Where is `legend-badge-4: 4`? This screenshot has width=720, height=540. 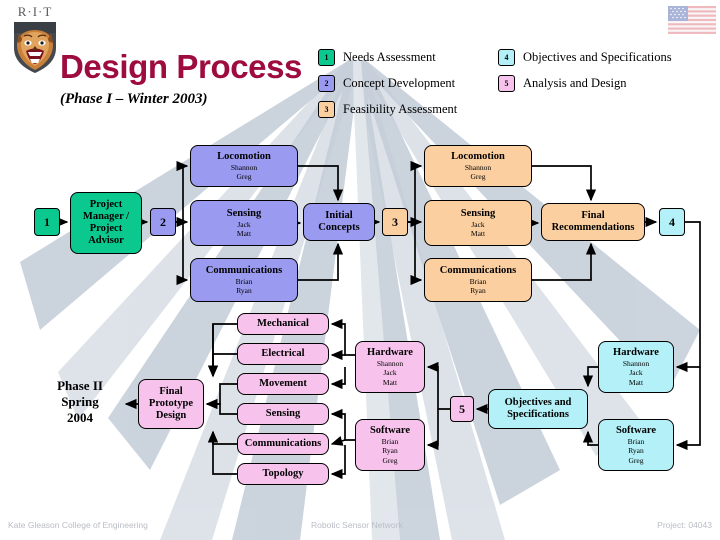 legend-badge-4: 4 is located at coordinates (506, 57).